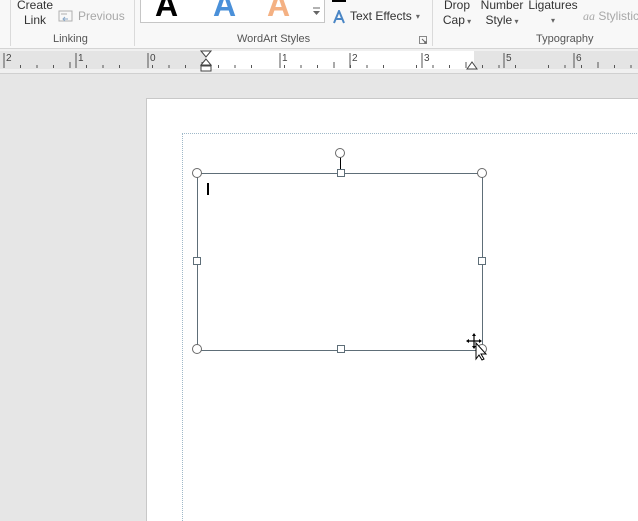  Describe the element at coordinates (153, 58) in the screenshot. I see `ruler-label: 0` at that location.